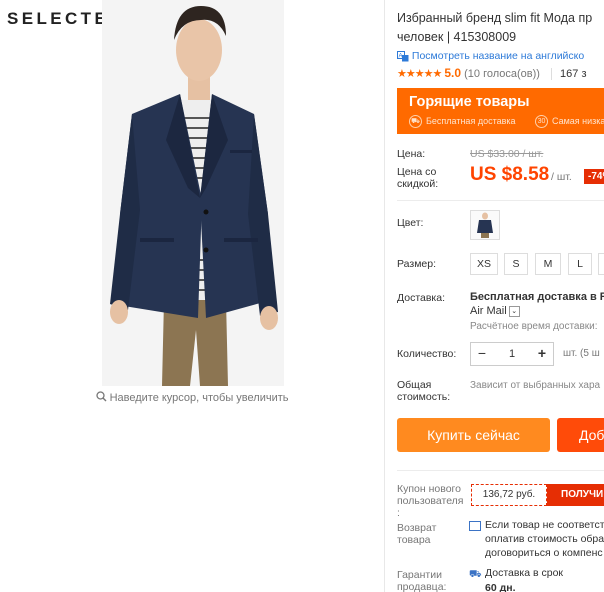 The width and height of the screenshot is (604, 592). I want to click on discount-price-label-line2: скидкой:, so click(418, 184).